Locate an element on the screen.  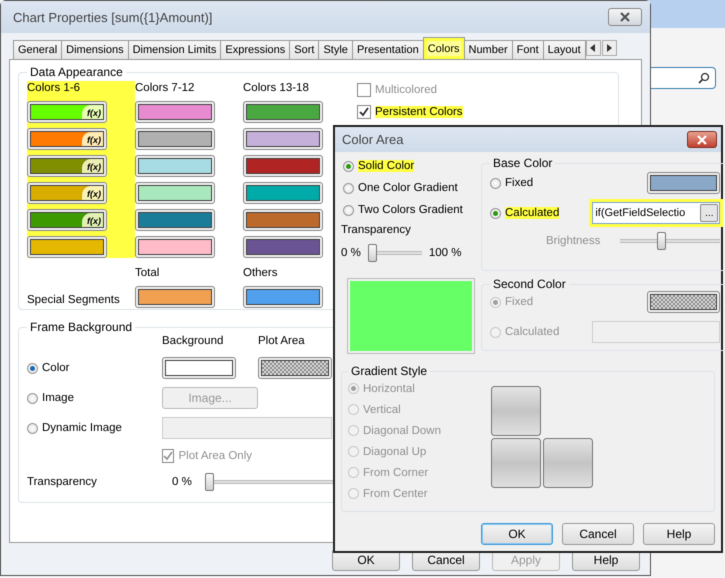
group-title: Data Appearance is located at coordinates (76, 72).